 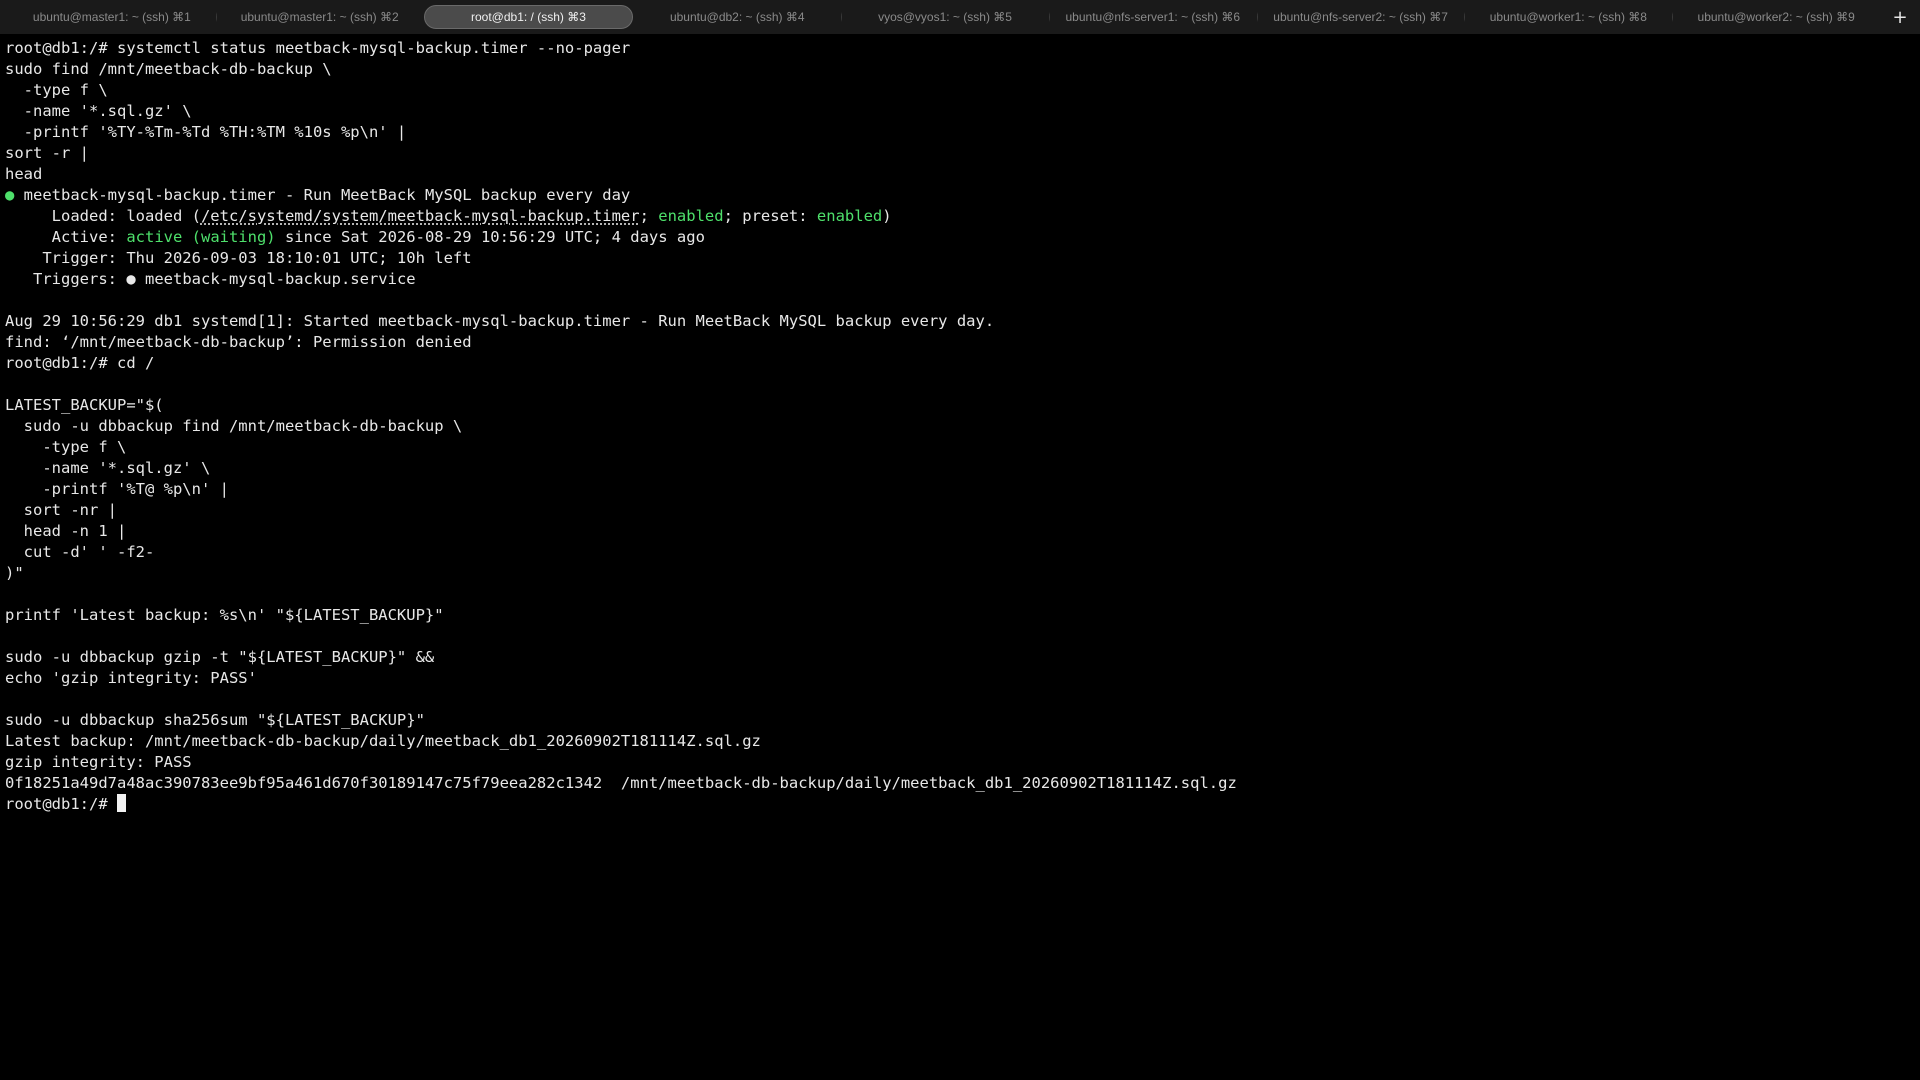 I want to click on active-prefix: Active:, so click(x=66, y=237).